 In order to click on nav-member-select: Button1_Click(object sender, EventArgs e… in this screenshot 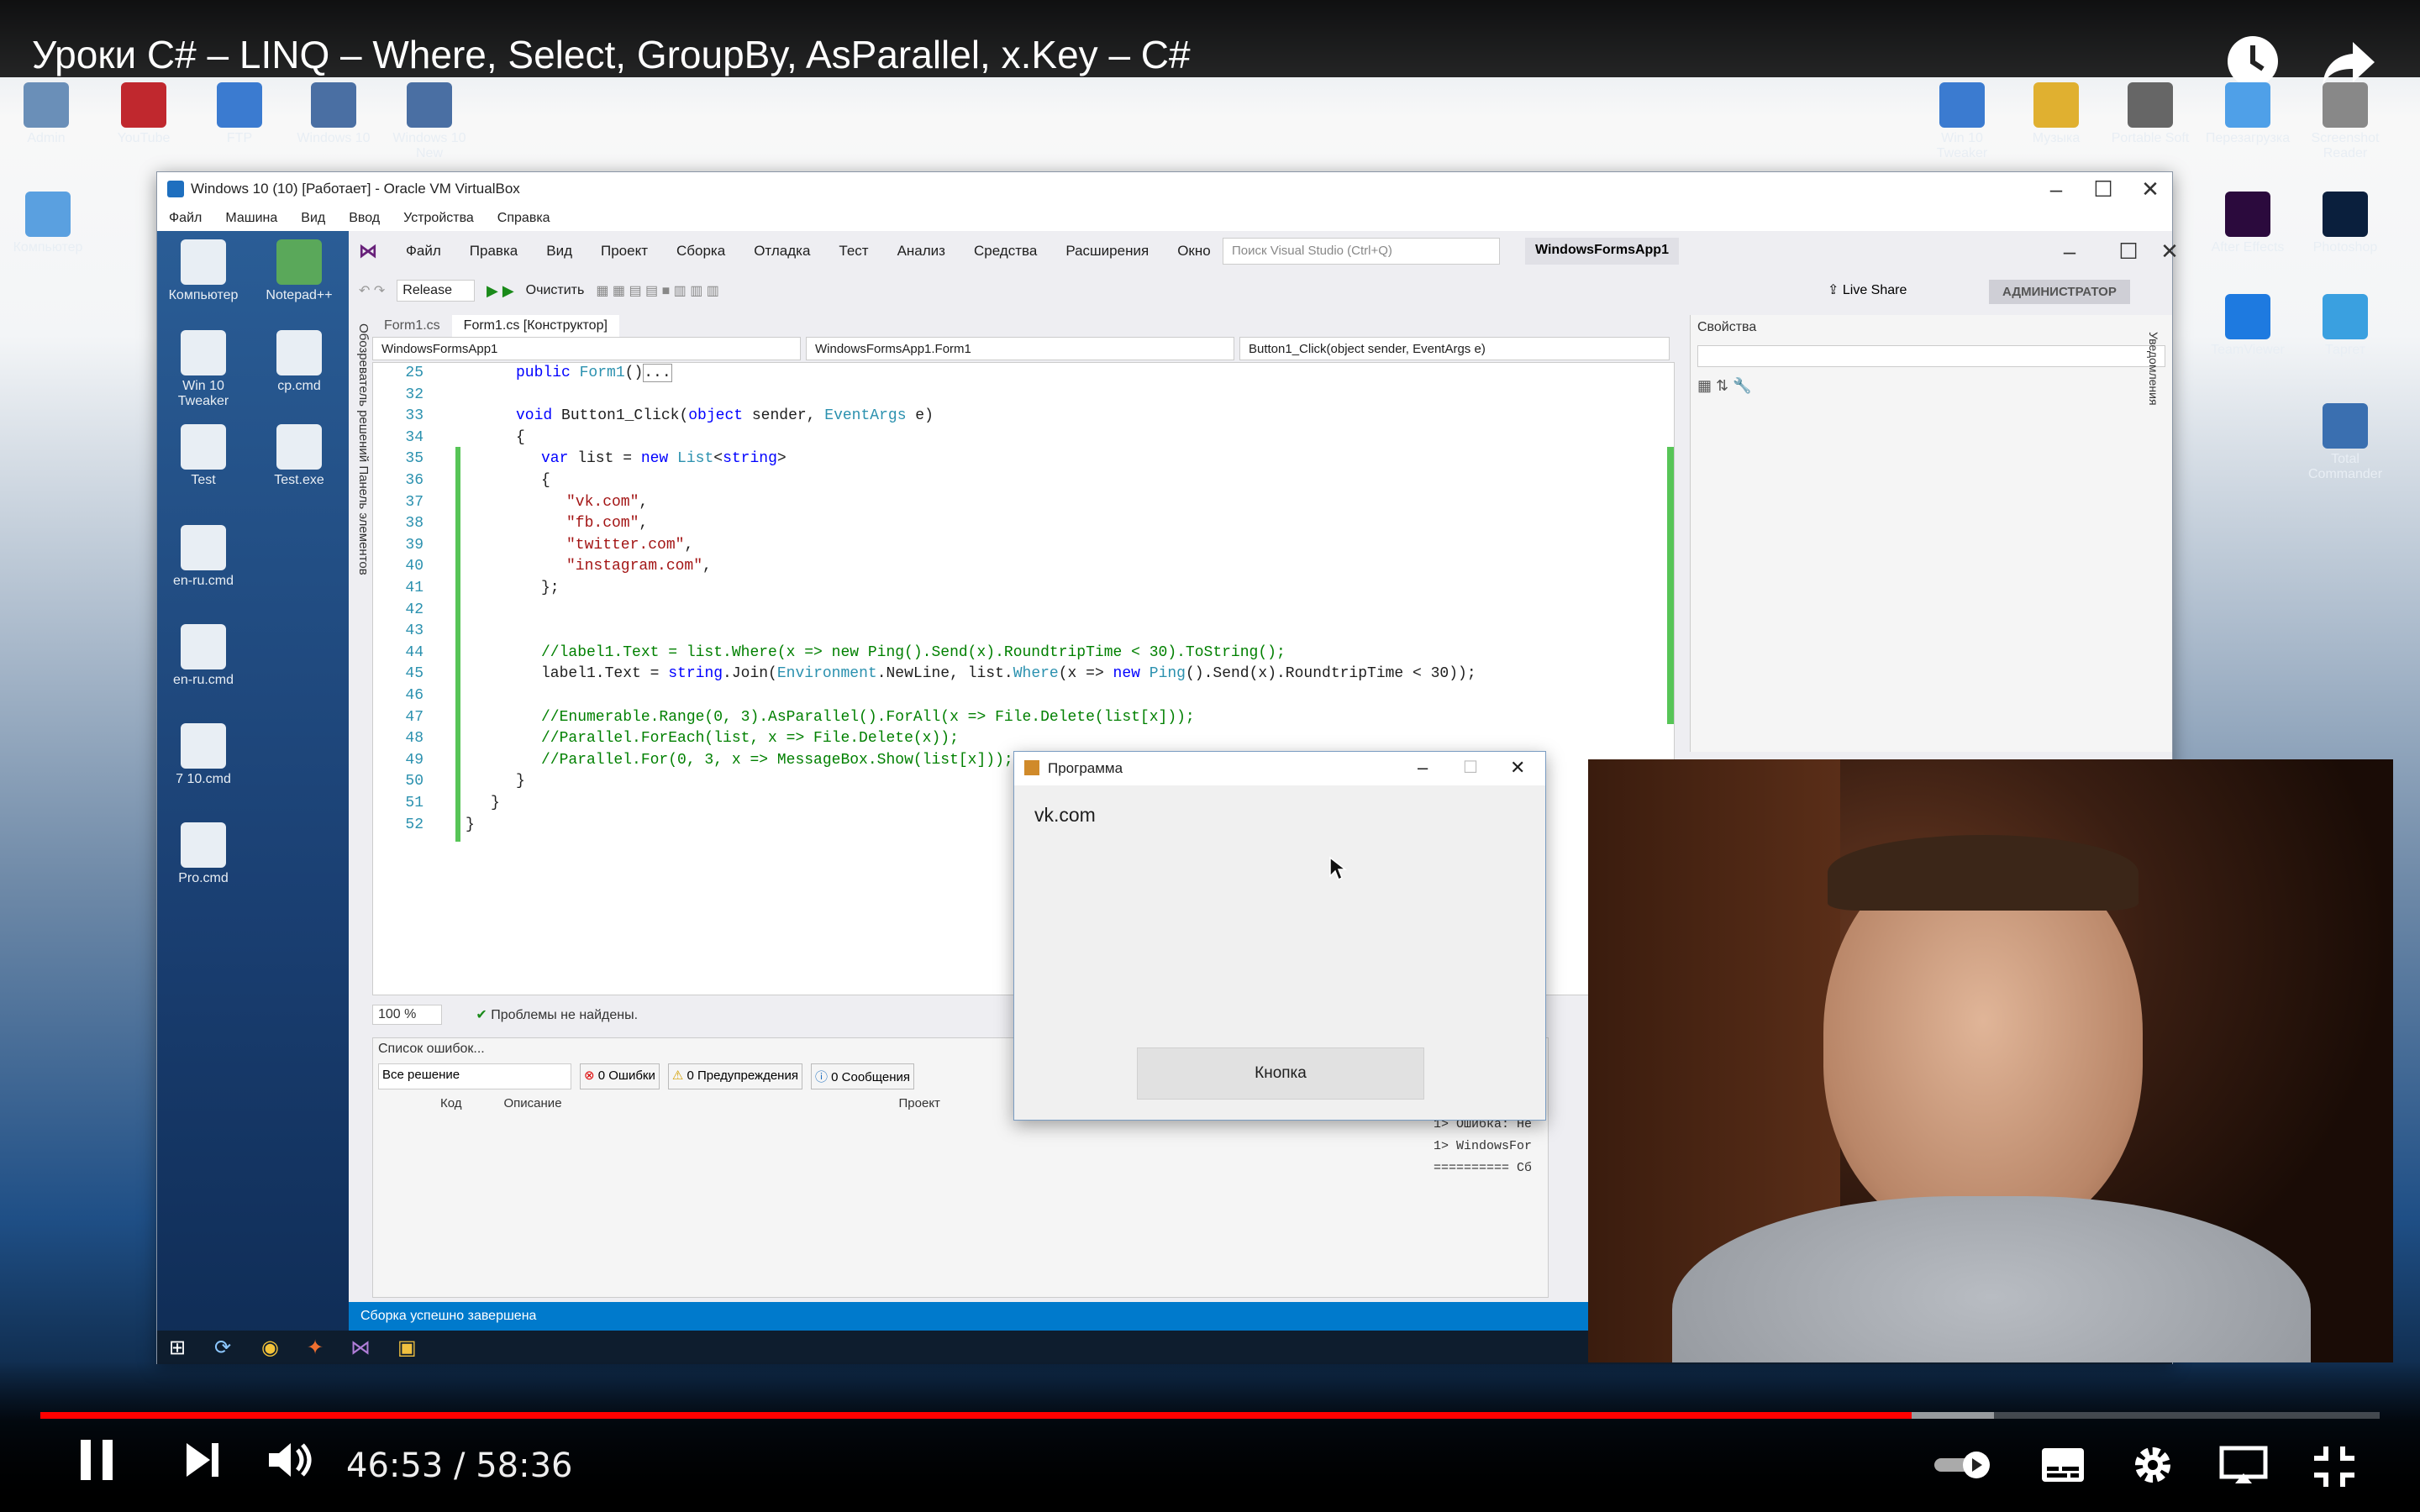, I will do `click(1454, 348)`.